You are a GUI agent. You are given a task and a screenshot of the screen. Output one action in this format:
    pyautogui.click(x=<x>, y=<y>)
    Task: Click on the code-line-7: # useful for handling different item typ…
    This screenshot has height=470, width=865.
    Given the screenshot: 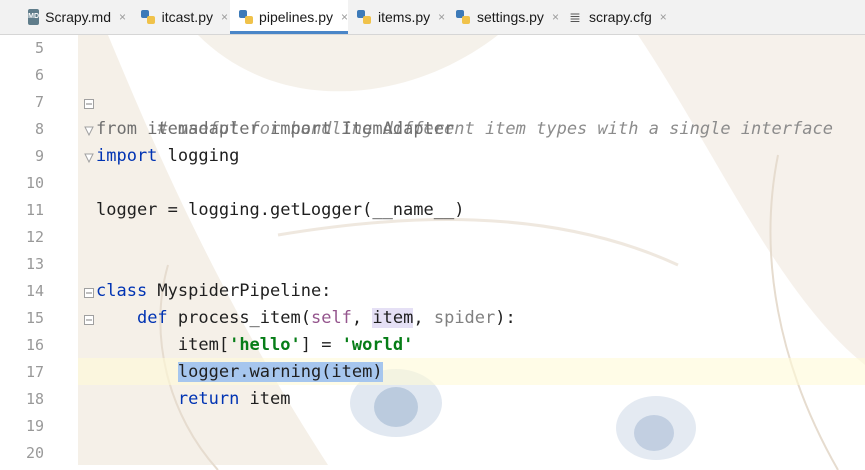 What is the action you would take?
    pyautogui.click(x=464, y=114)
    